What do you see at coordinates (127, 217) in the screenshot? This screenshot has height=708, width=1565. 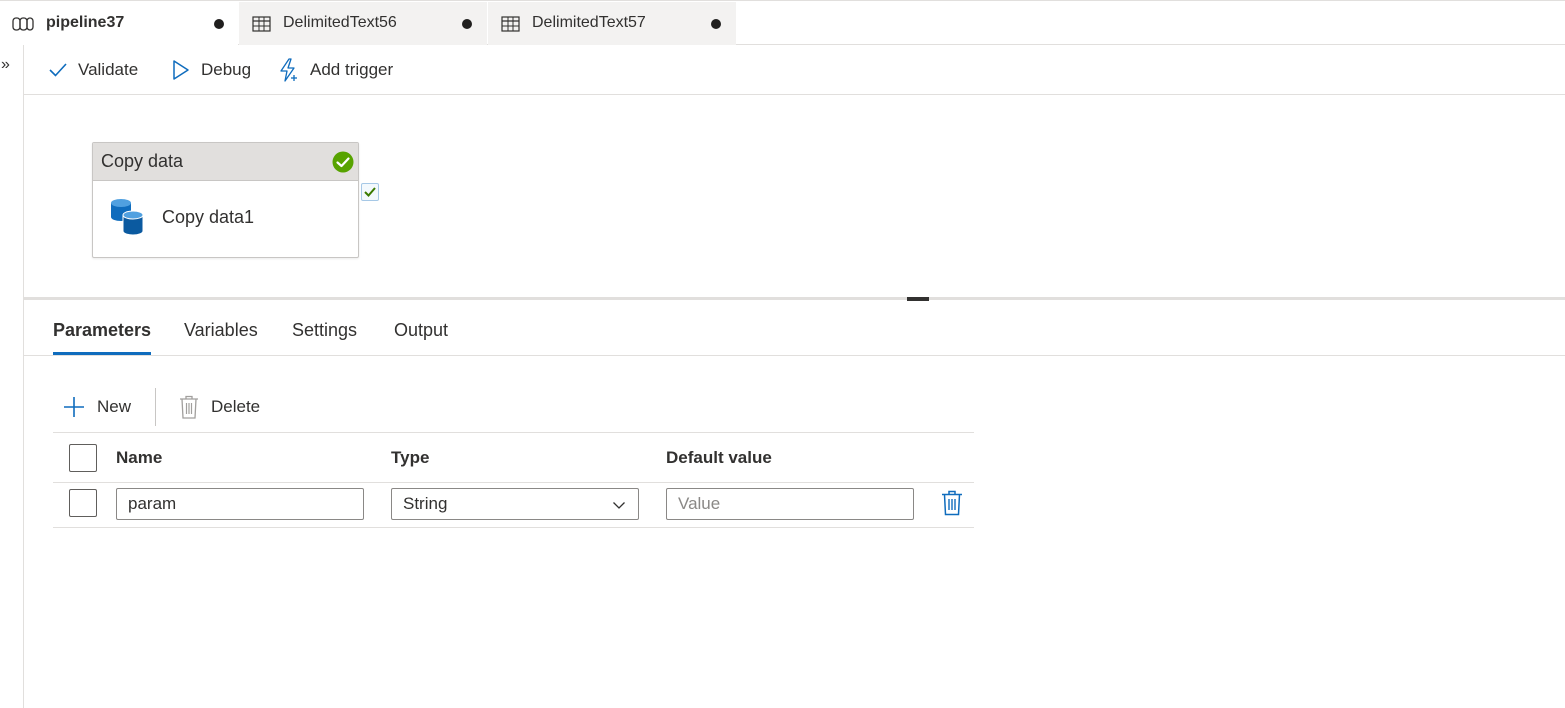 I see `database-copy-icon` at bounding box center [127, 217].